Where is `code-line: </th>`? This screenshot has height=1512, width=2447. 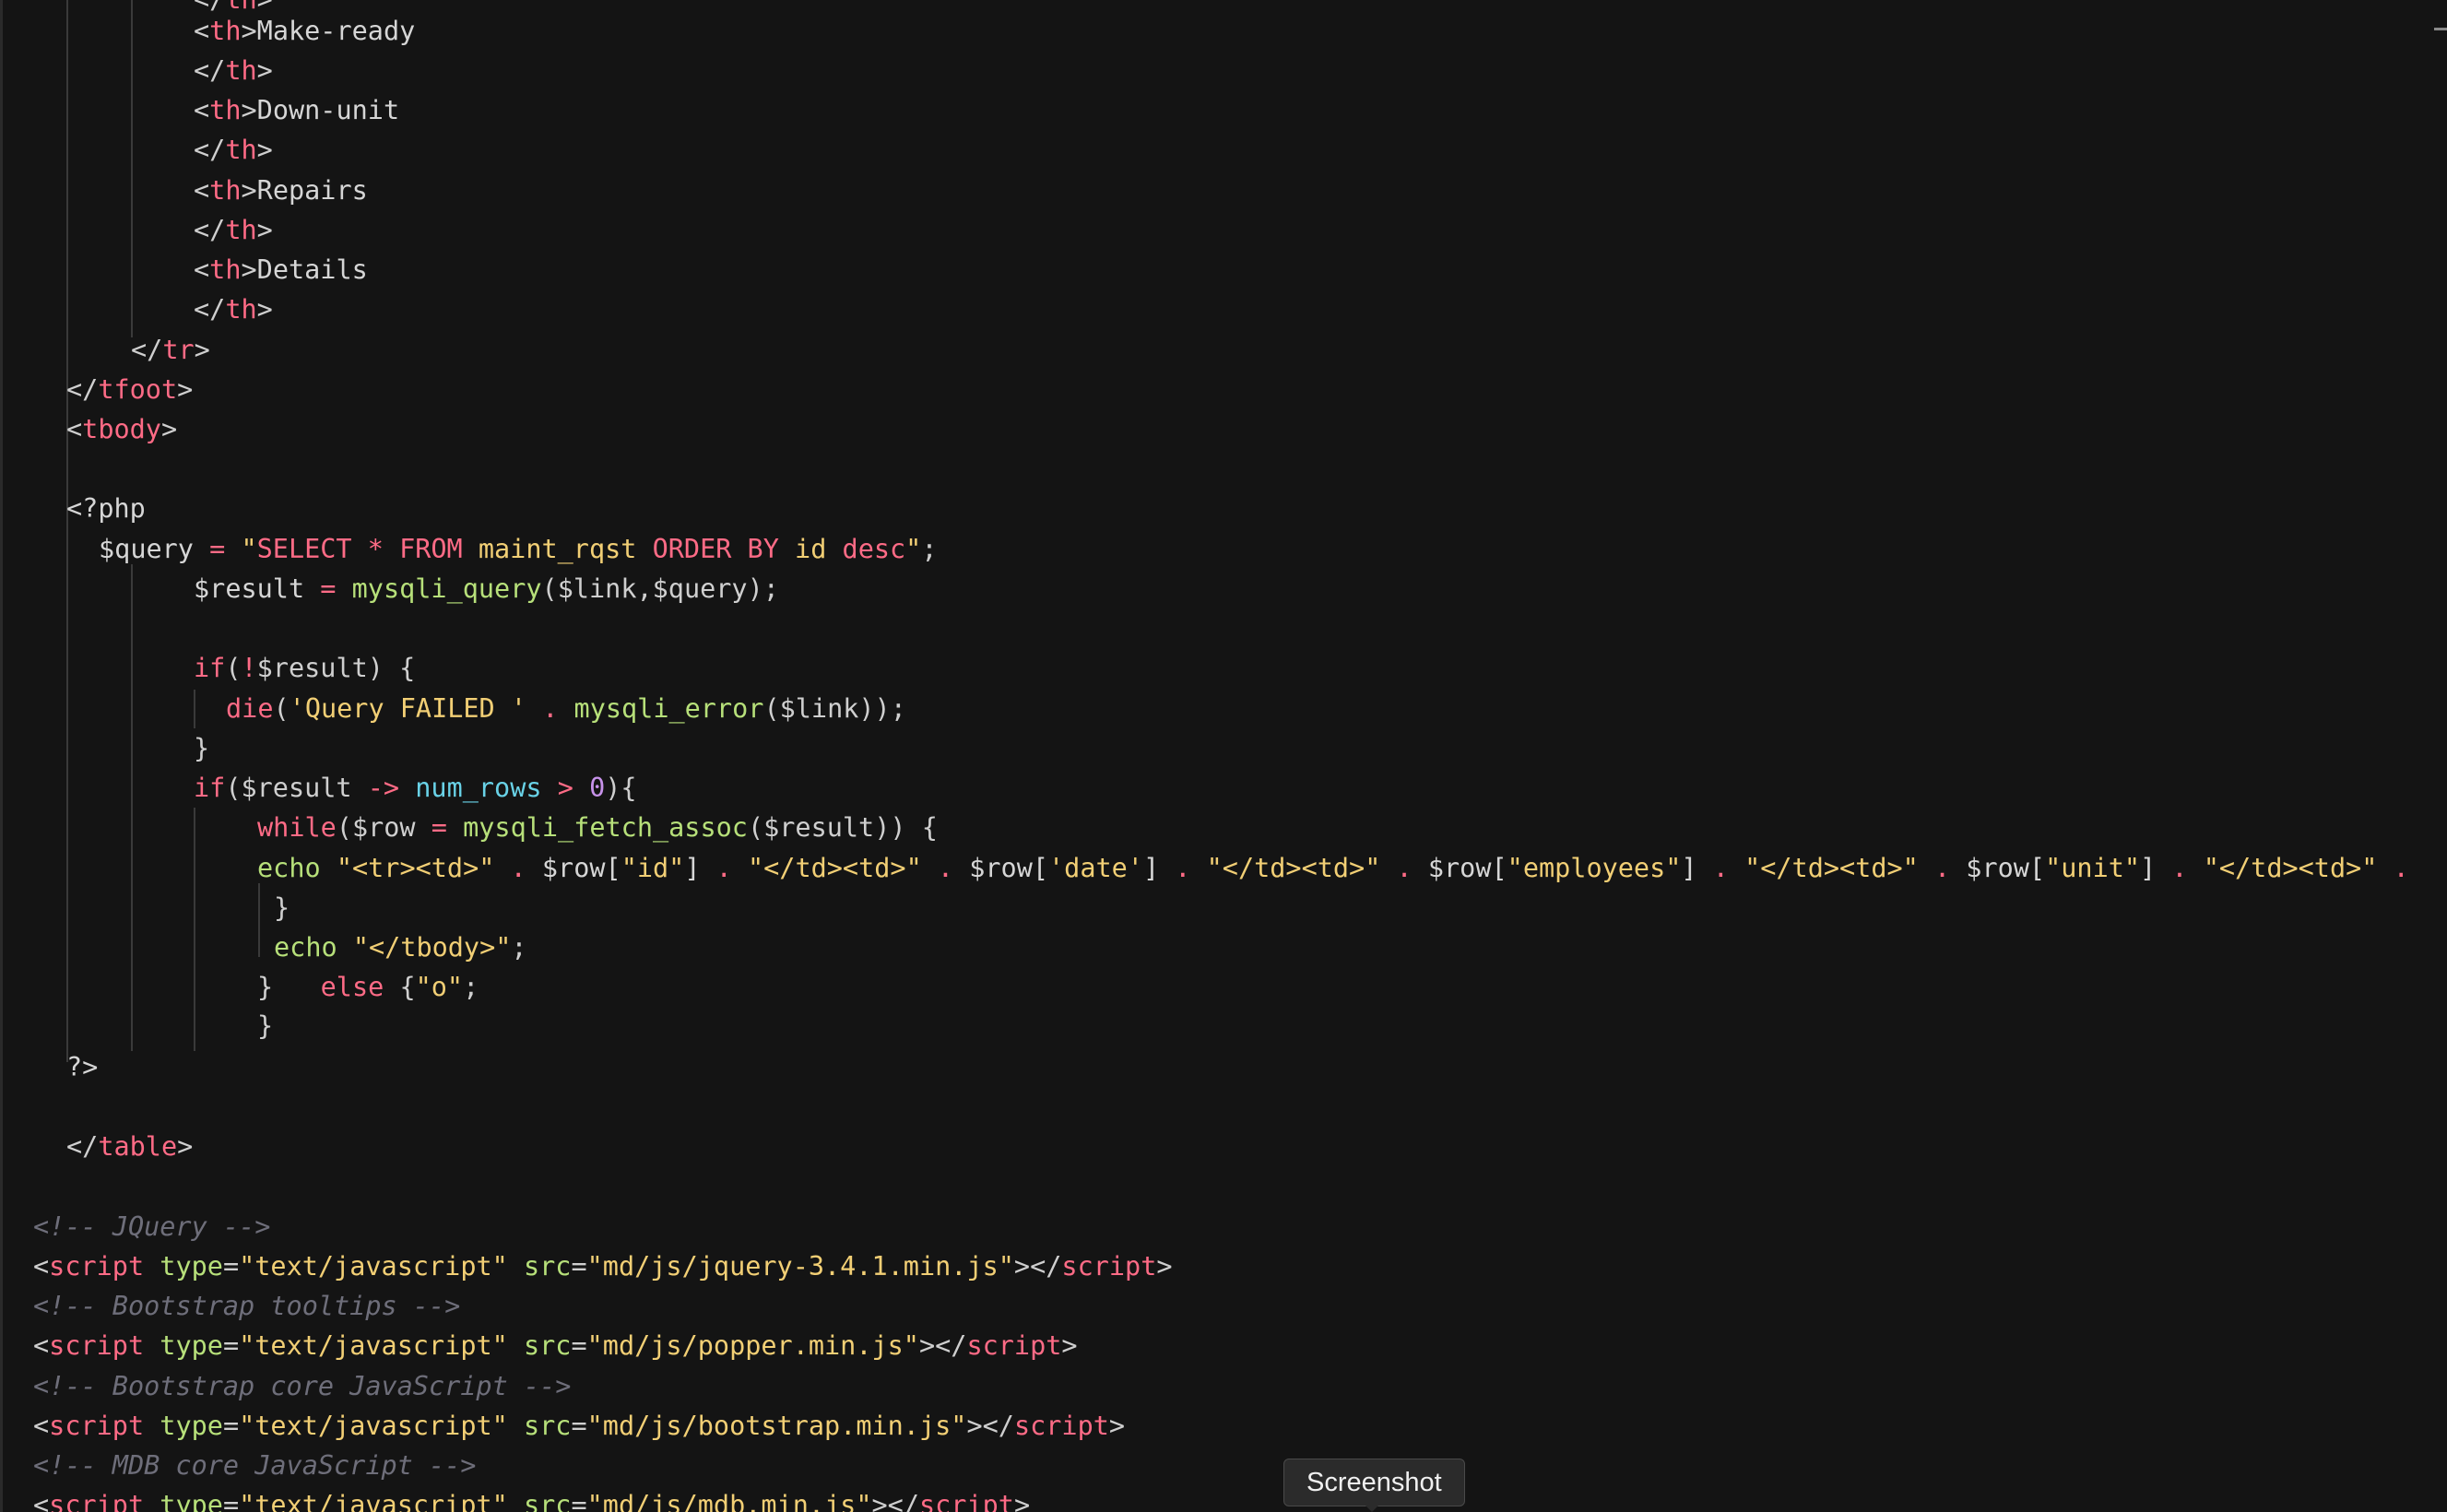
code-line: </th> is located at coordinates (233, 230).